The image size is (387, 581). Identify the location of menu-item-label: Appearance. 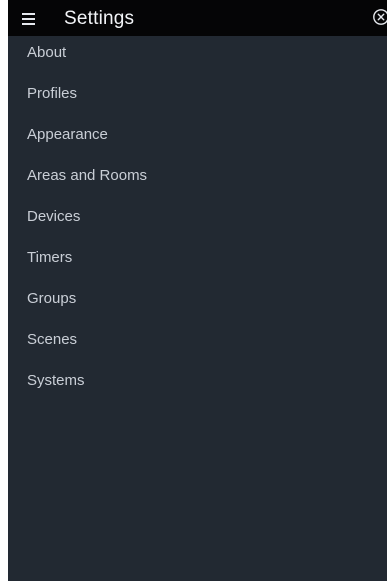
(67, 134).